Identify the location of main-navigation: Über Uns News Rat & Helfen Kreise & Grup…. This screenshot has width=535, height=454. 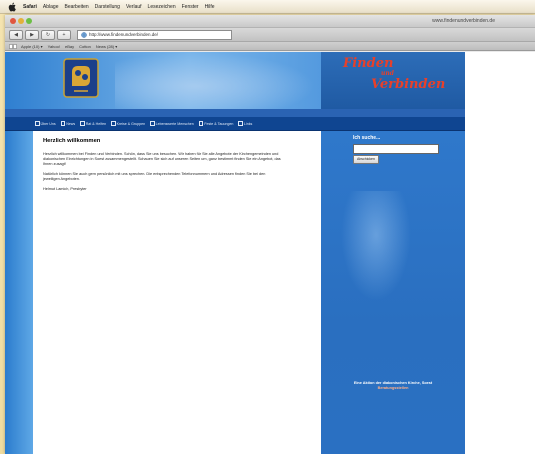
(235, 124).